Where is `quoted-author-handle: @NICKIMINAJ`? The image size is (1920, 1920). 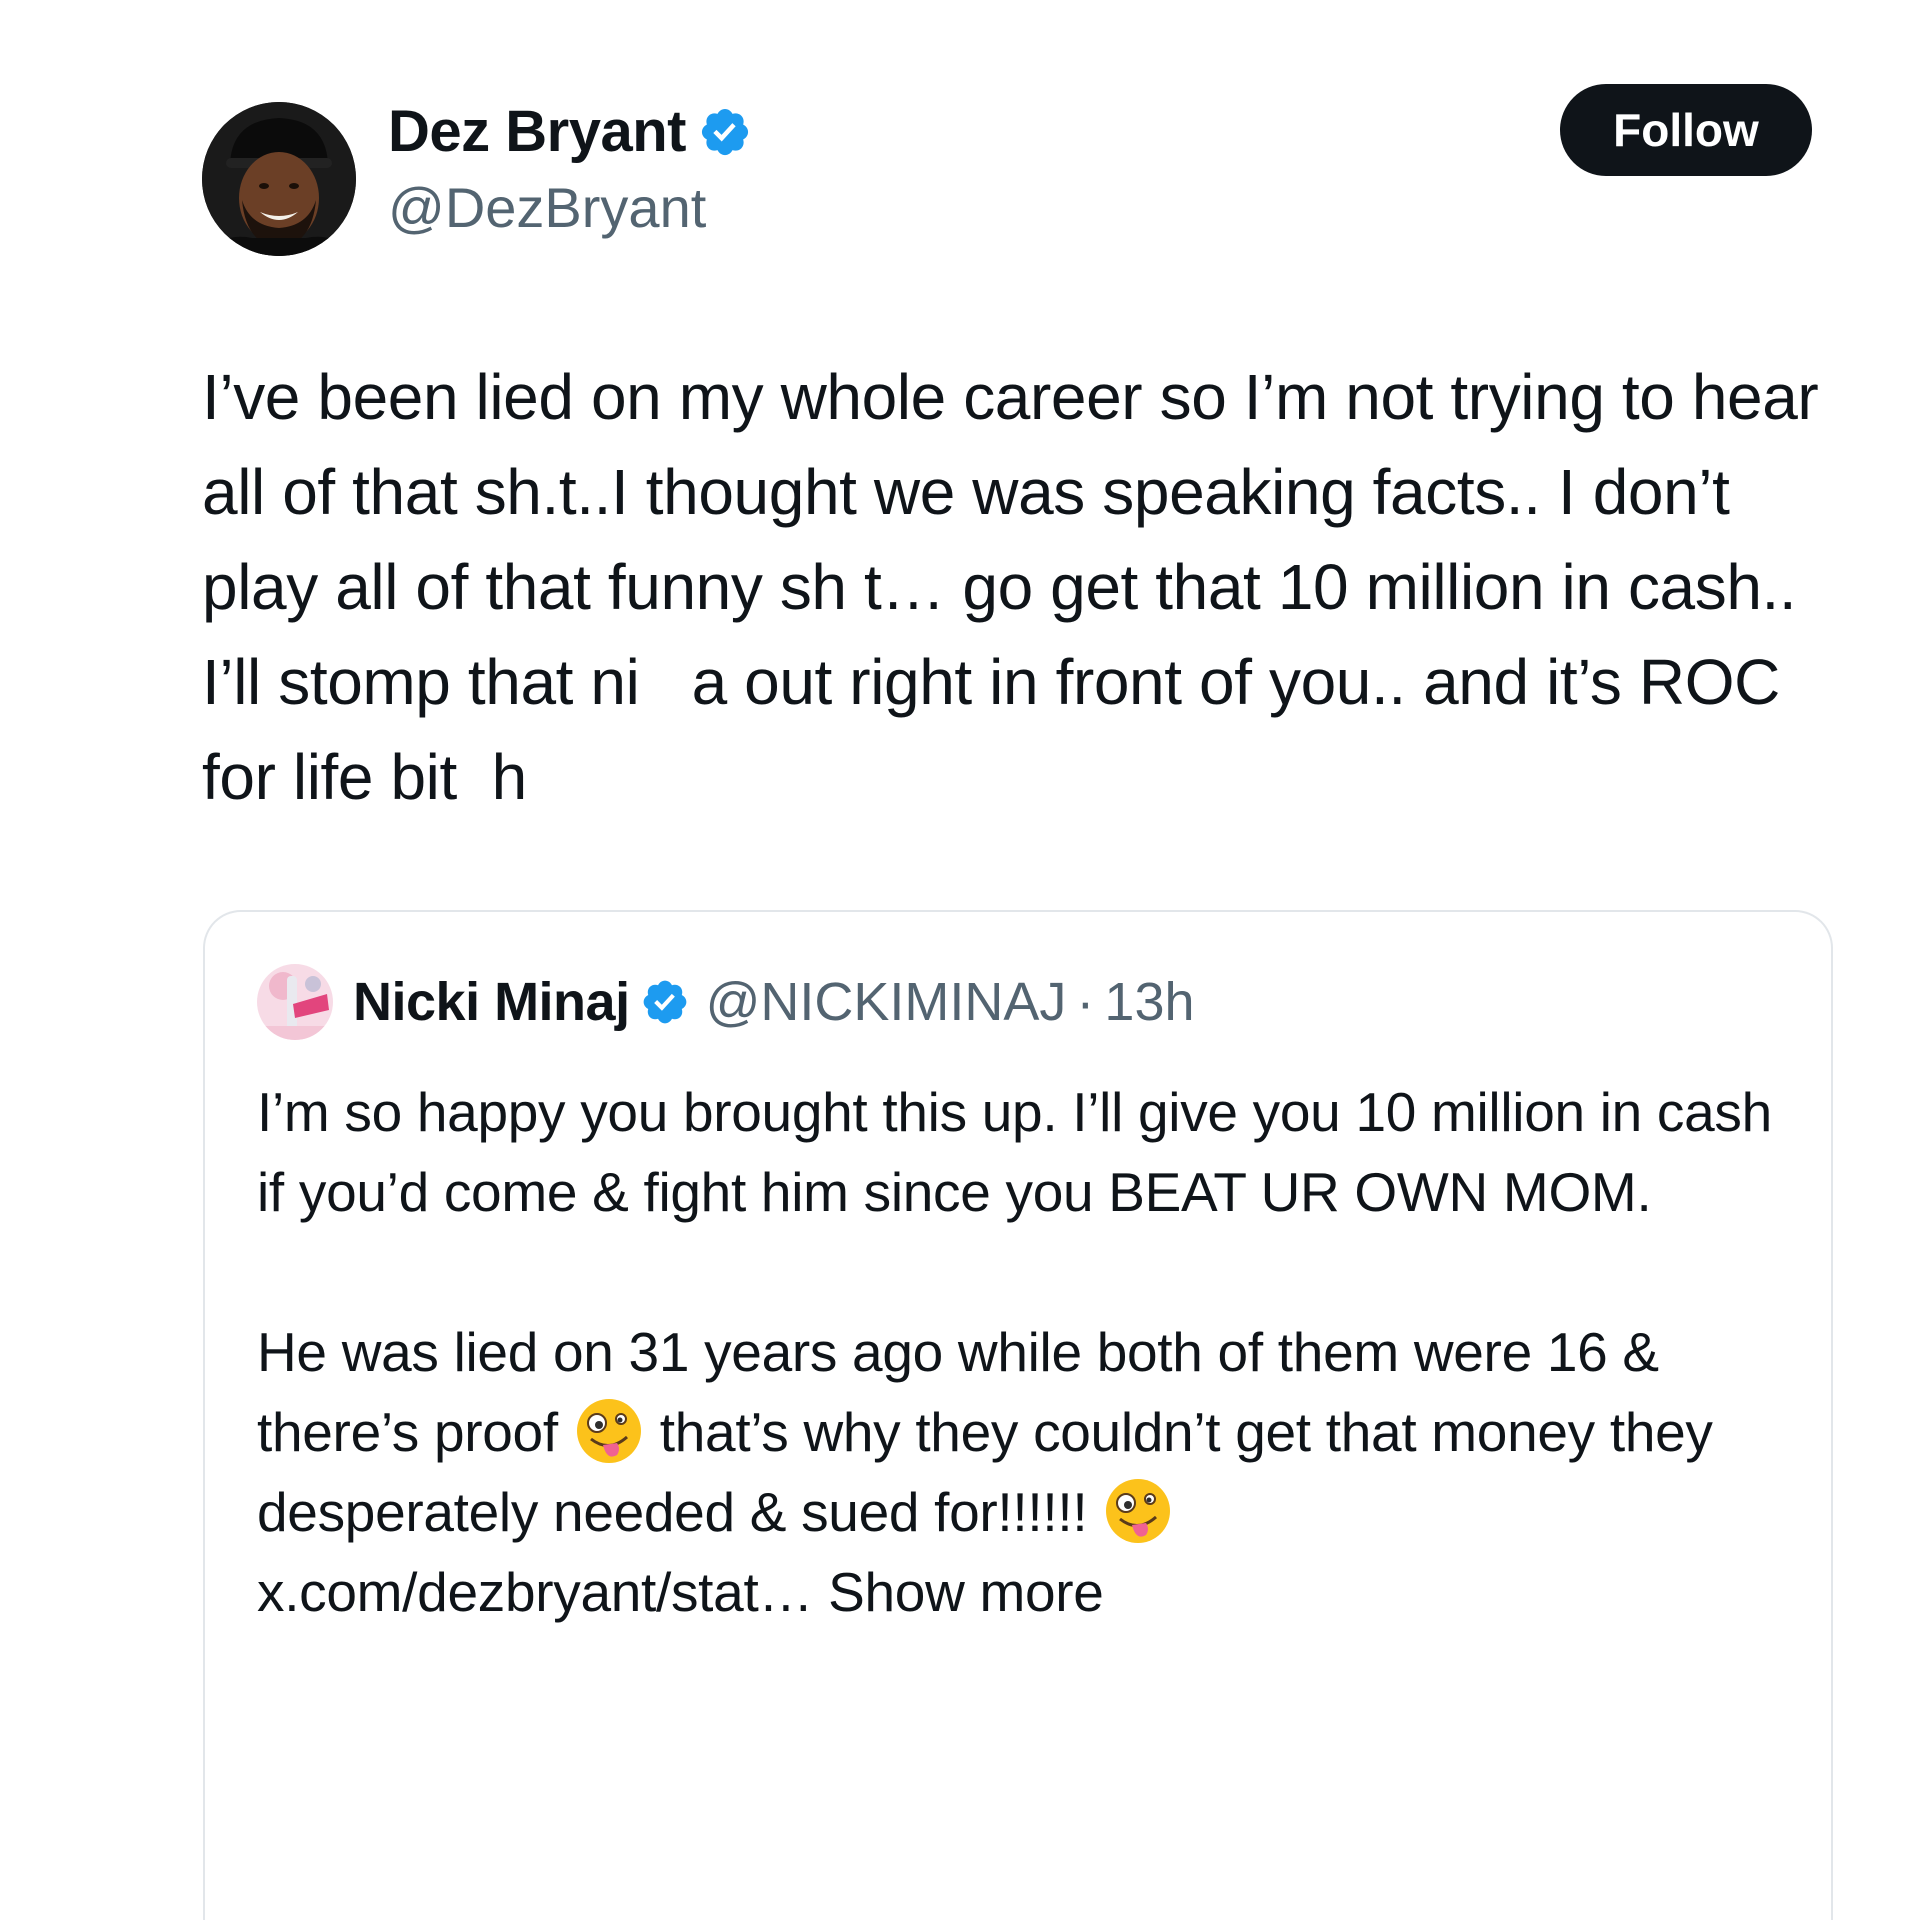
quoted-author-handle: @NICKIMINAJ is located at coordinates (886, 1002).